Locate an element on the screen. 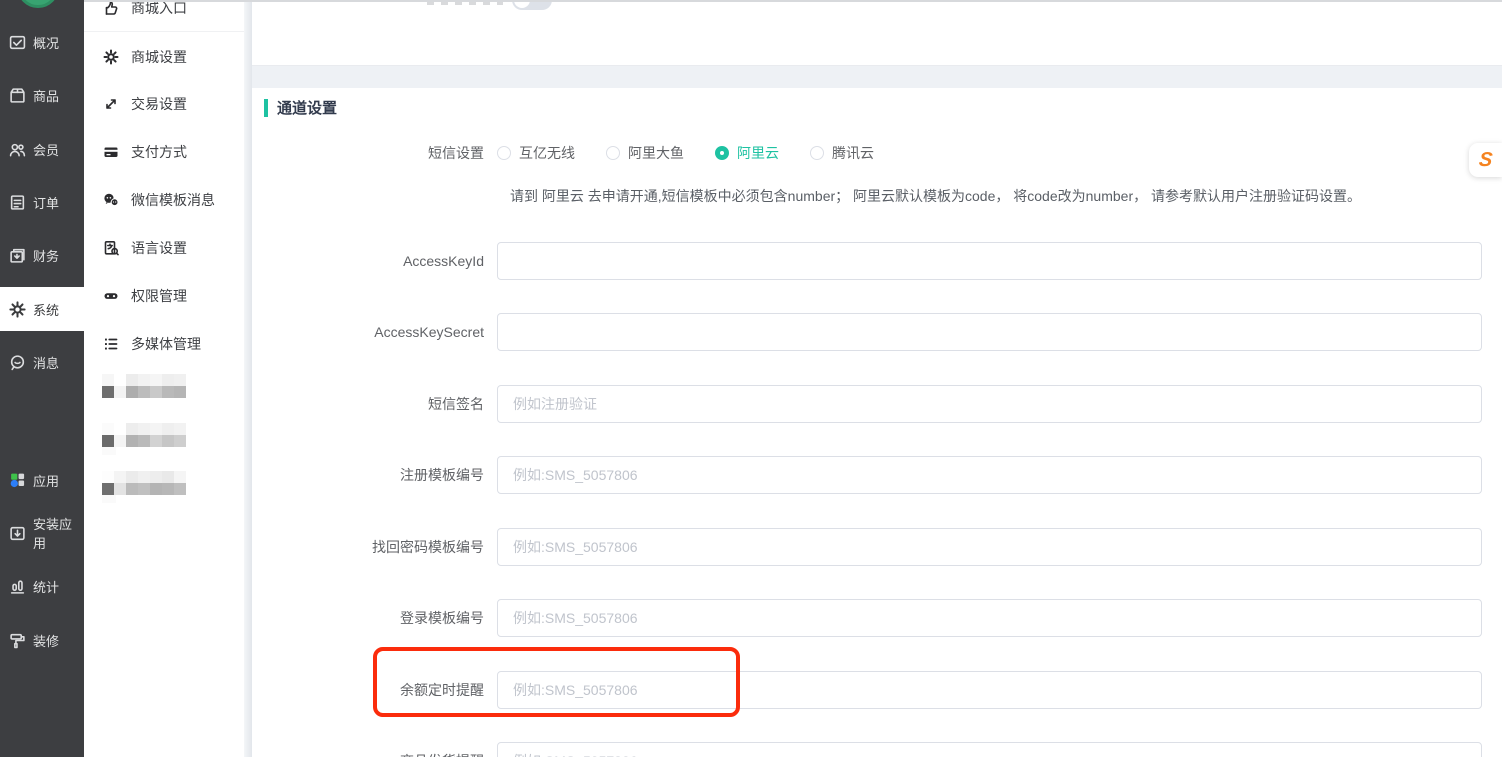 The image size is (1502, 757). primary-sidebar: 概况 商品 会员 订单 财务 系统 消息 应用 安装应用 统计 装修 is located at coordinates (42, 378).